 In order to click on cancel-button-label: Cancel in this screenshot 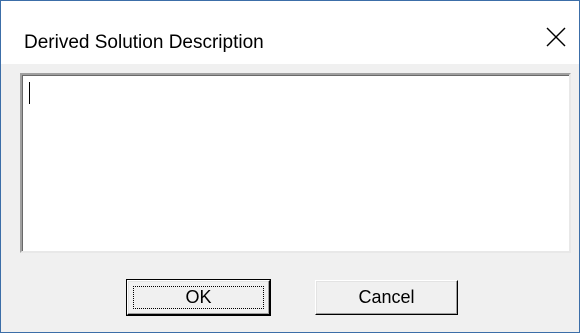, I will do `click(386, 297)`.